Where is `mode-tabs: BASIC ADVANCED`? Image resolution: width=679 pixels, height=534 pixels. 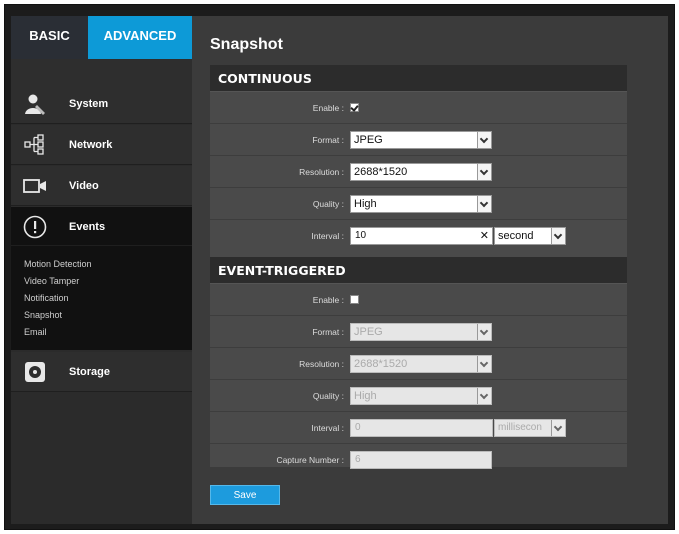 mode-tabs: BASIC ADVANCED is located at coordinates (101, 41).